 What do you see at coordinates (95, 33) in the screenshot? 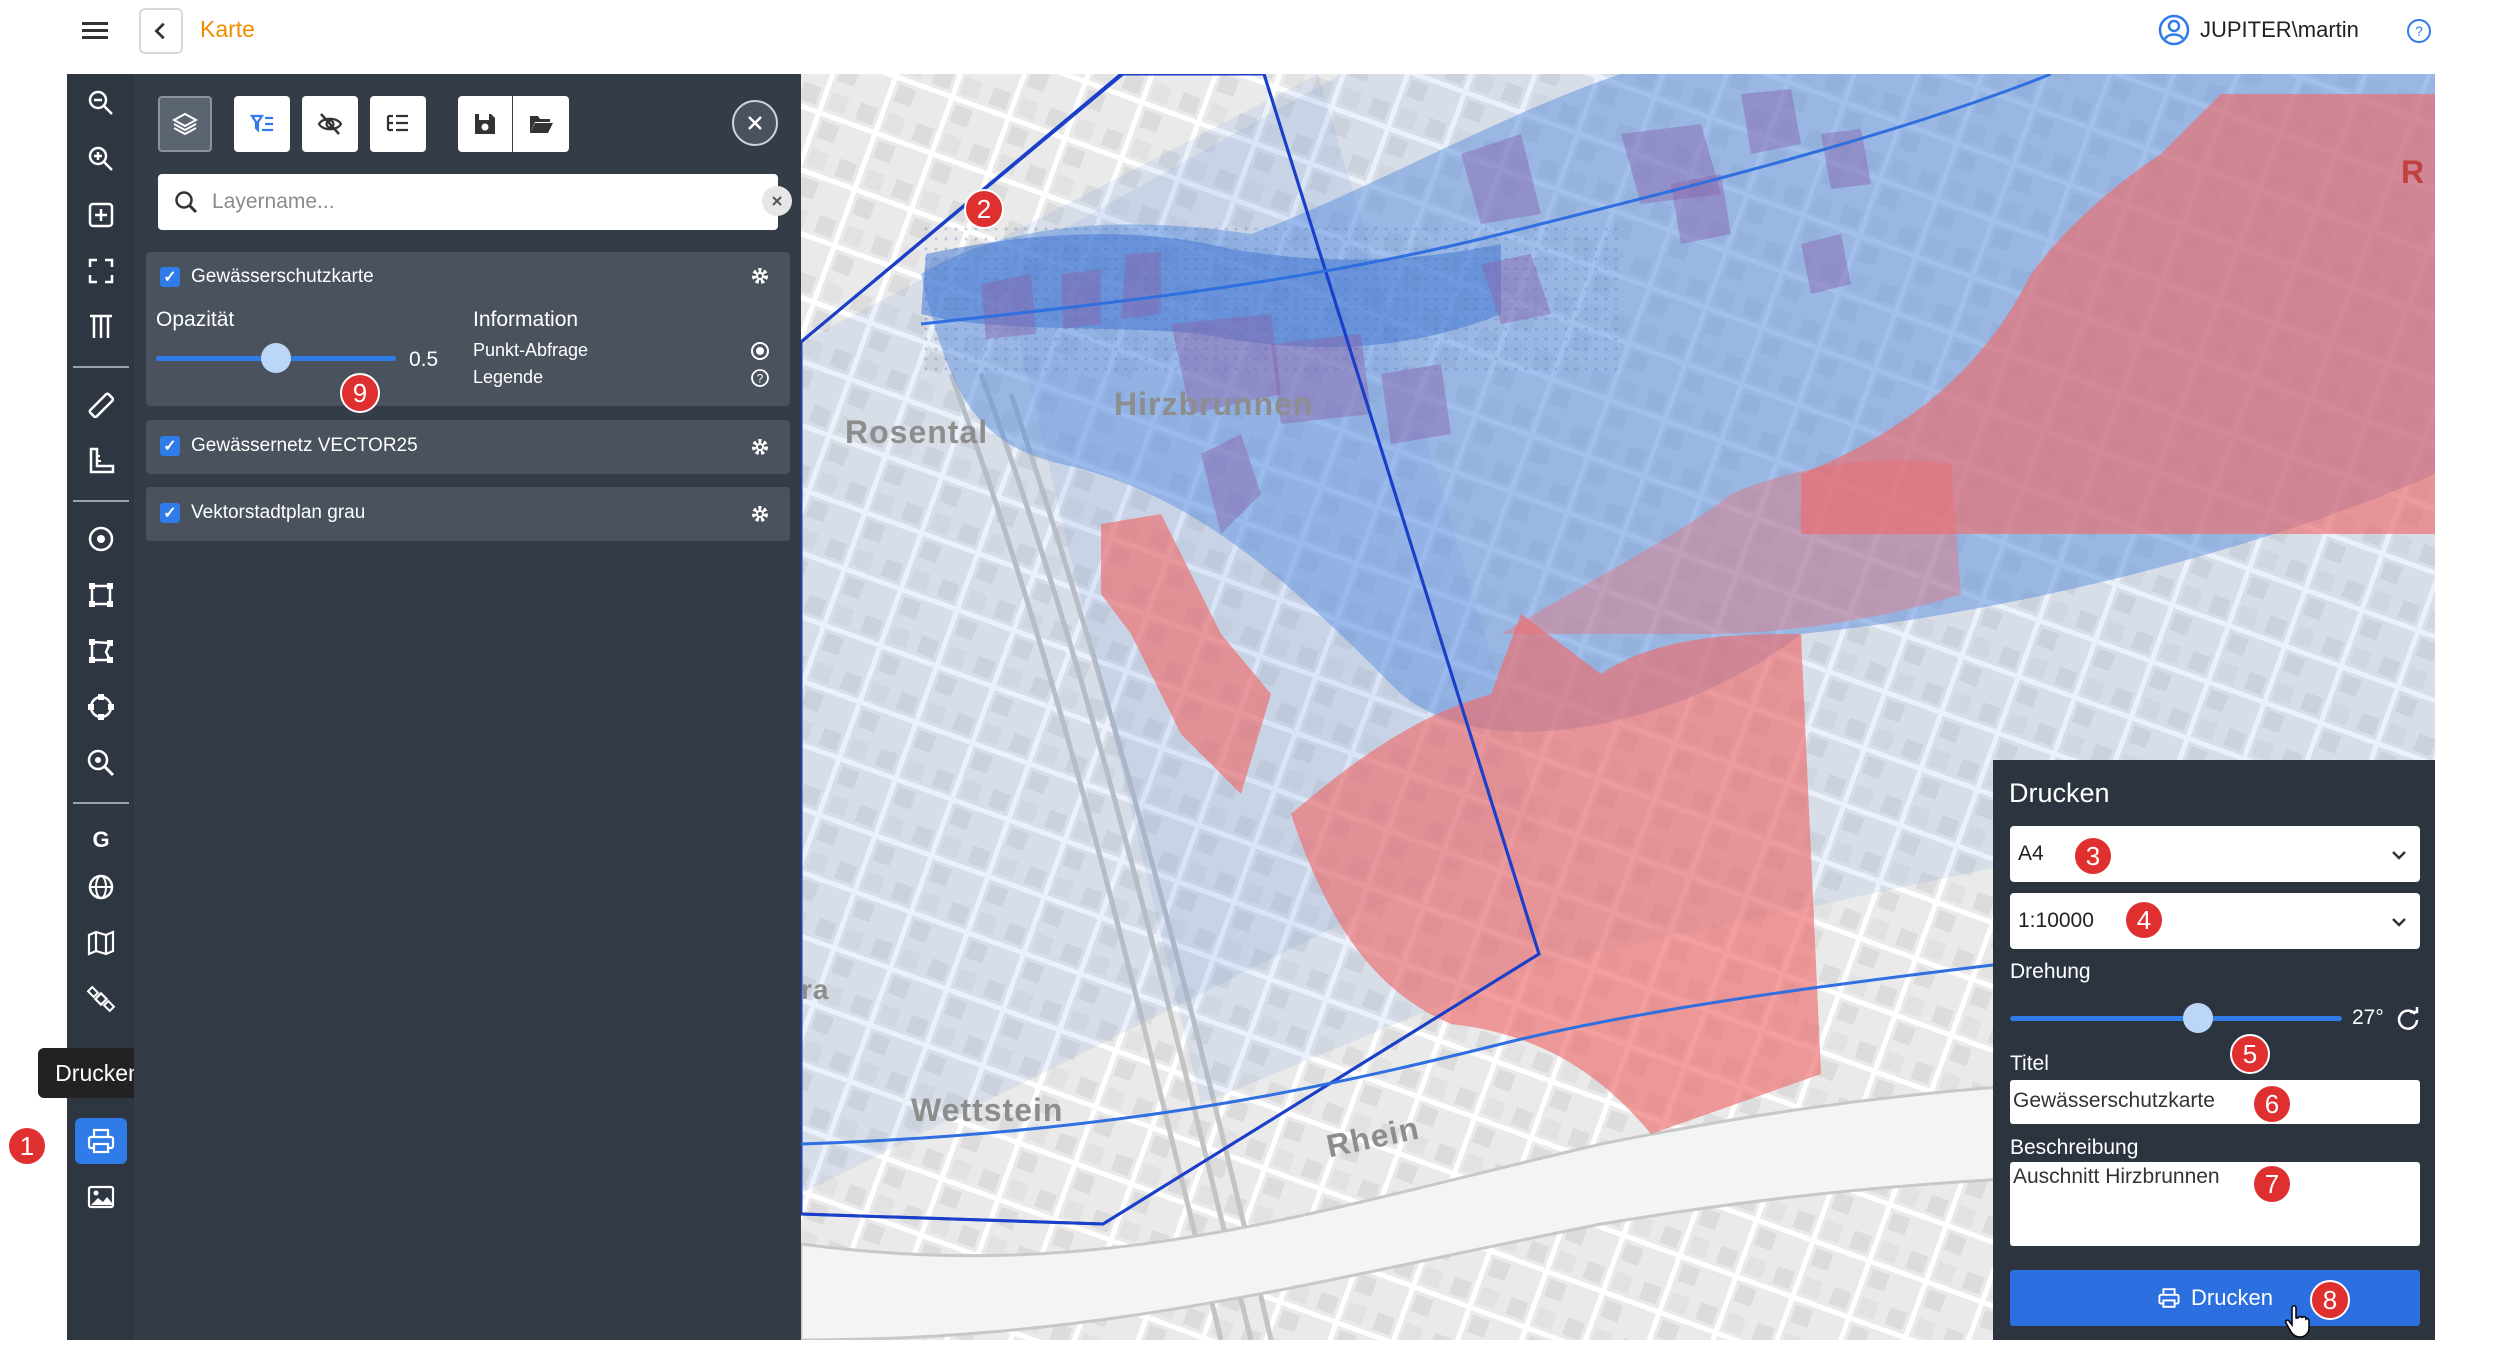
I see `hamburger-menu-icon` at bounding box center [95, 33].